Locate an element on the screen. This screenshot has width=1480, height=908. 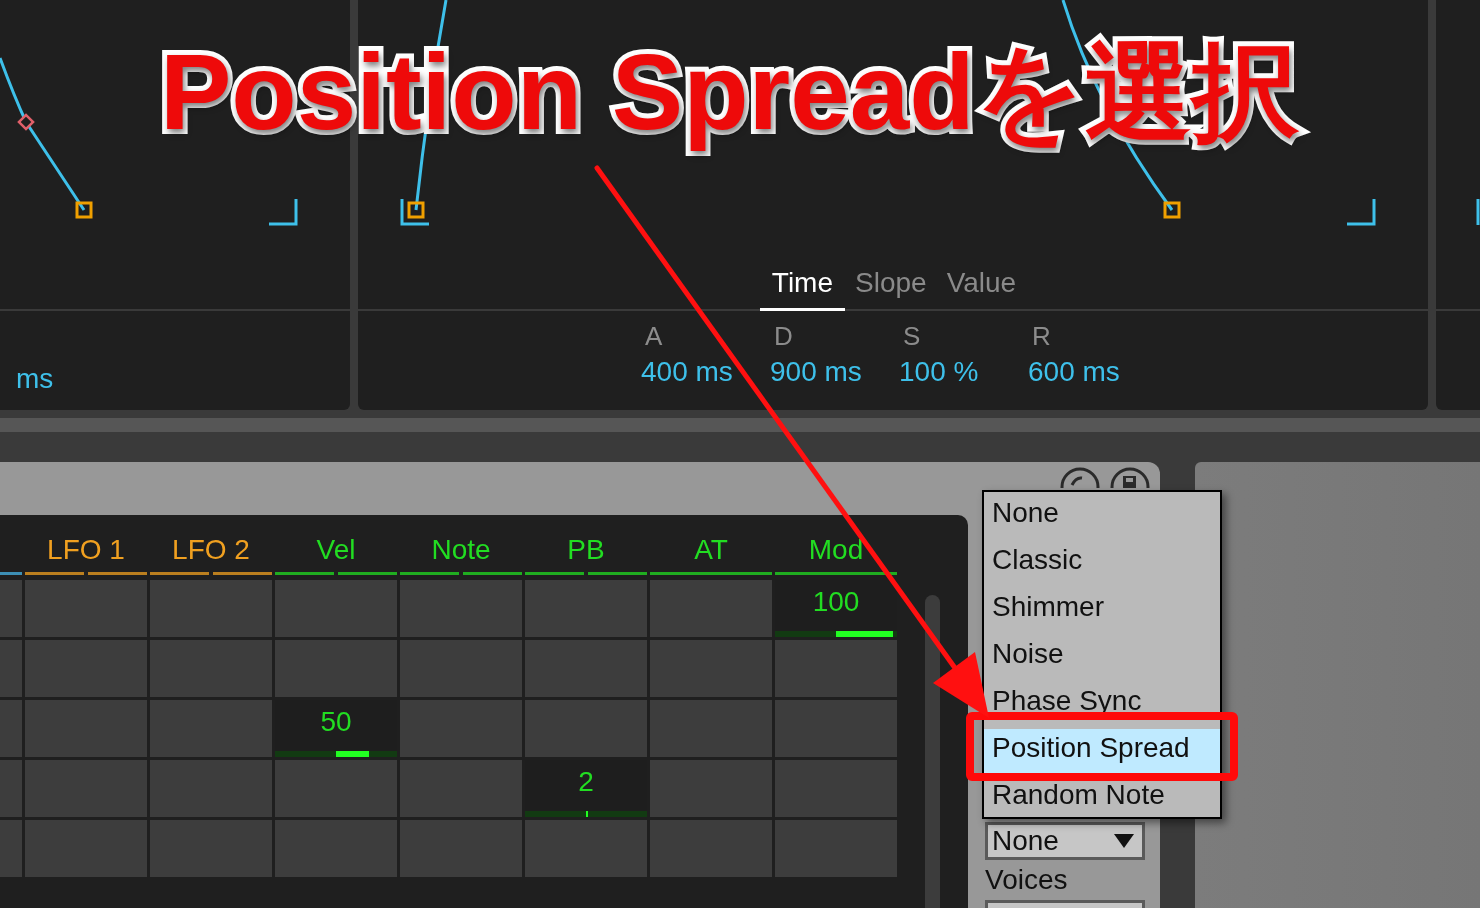
column-label: AT is located at coordinates (711, 550).